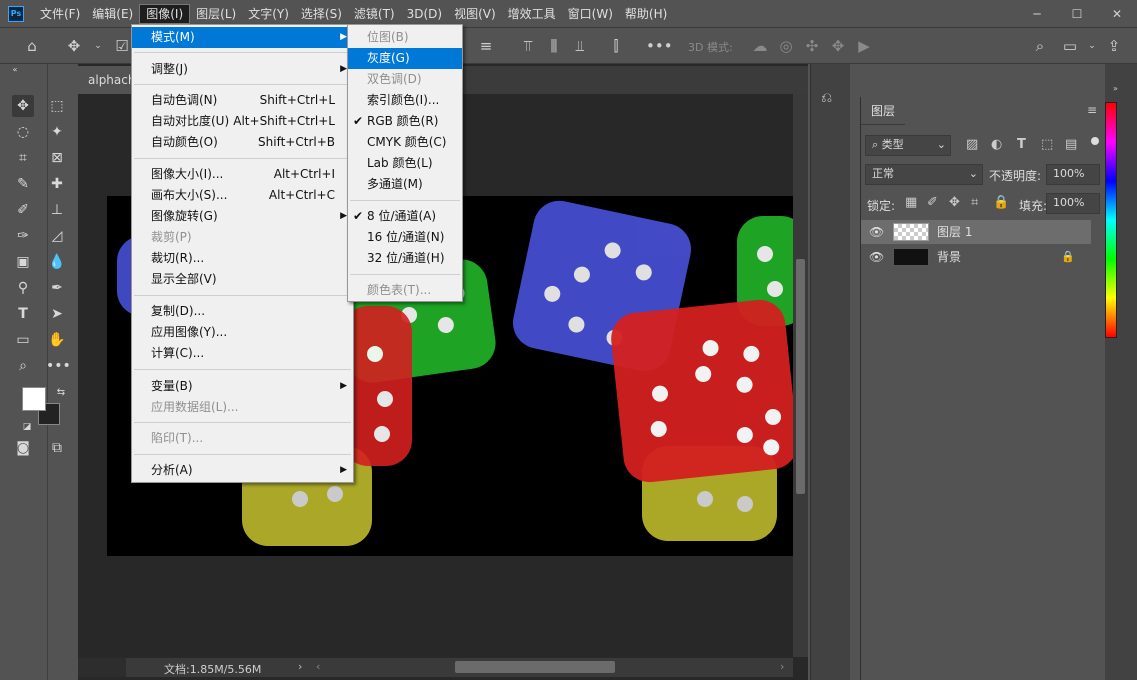 The width and height of the screenshot is (1137, 680). I want to click on gradient-tool-icon: ▣, so click(23, 262).